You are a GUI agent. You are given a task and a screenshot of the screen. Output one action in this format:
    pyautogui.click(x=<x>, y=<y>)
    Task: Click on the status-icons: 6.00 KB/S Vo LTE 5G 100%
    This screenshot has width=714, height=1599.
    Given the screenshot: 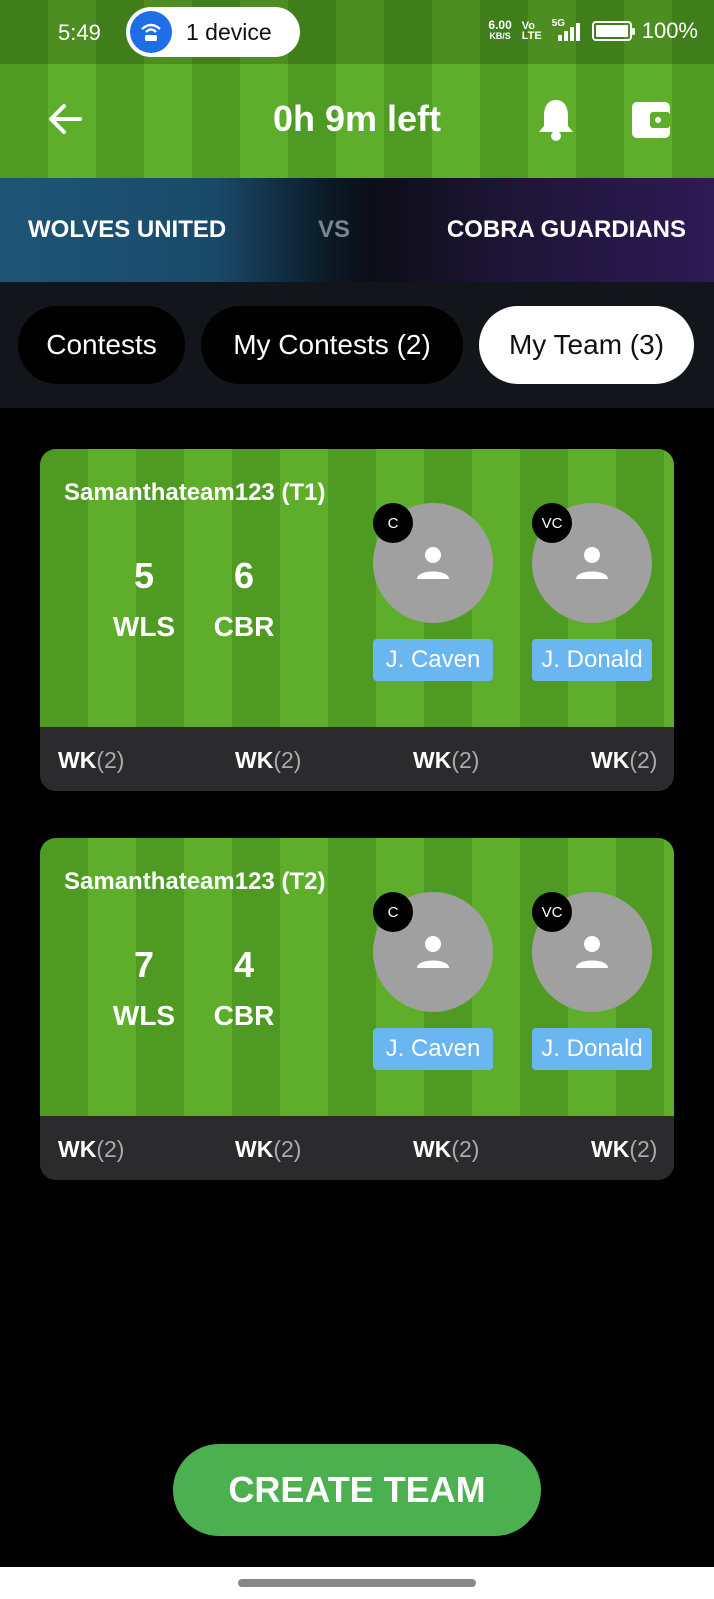 What is the action you would take?
    pyautogui.click(x=593, y=31)
    